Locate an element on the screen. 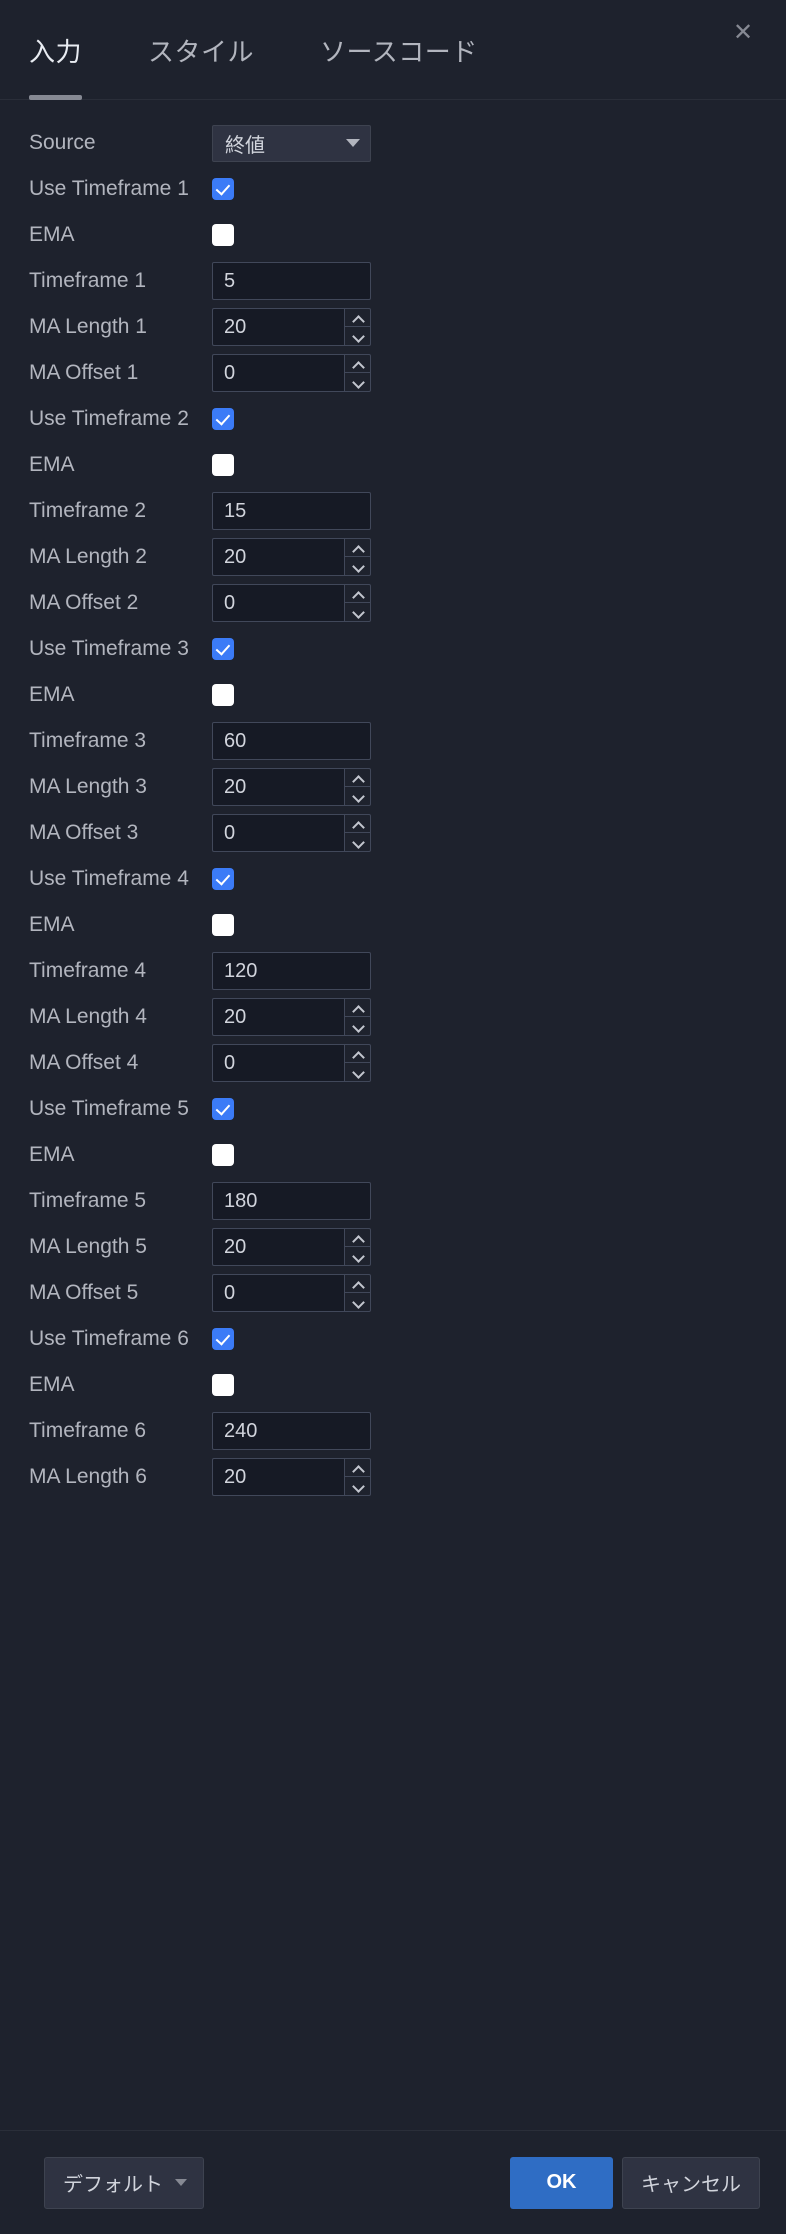 The width and height of the screenshot is (786, 2234). row-timeframe-1-3: Timeframe 1 5 is located at coordinates (393, 281).